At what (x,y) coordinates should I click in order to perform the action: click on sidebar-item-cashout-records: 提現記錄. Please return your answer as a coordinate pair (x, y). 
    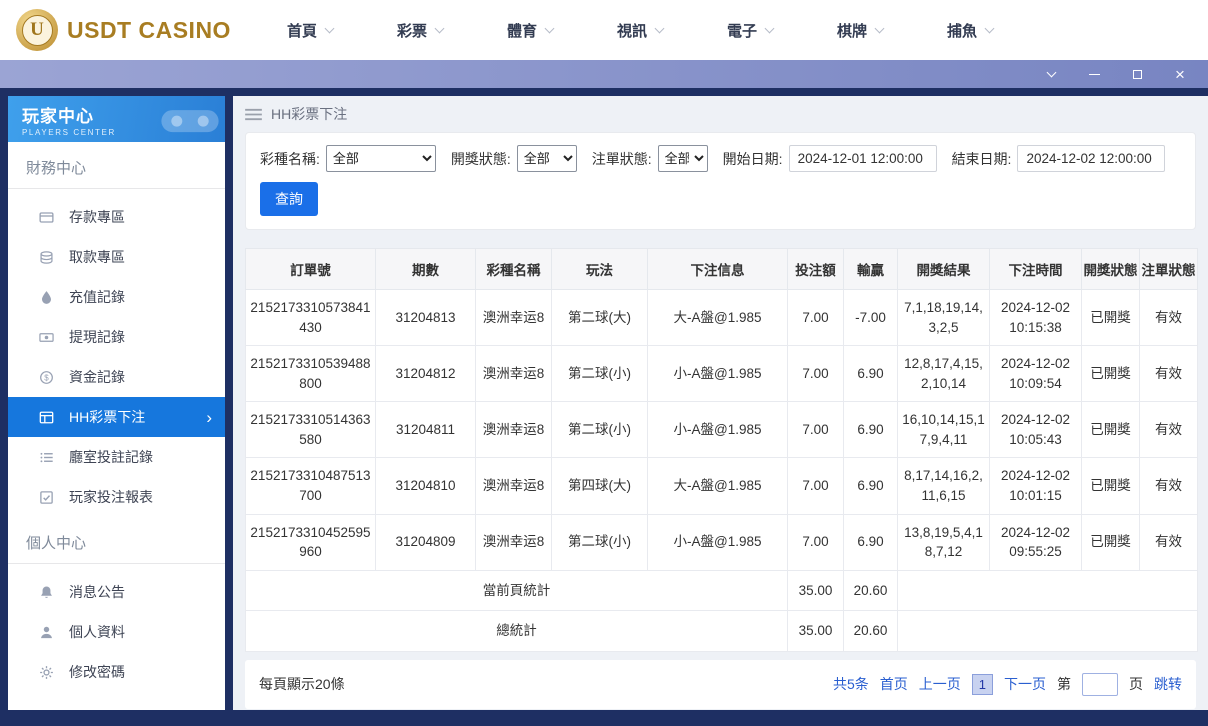
    Looking at the image, I should click on (116, 337).